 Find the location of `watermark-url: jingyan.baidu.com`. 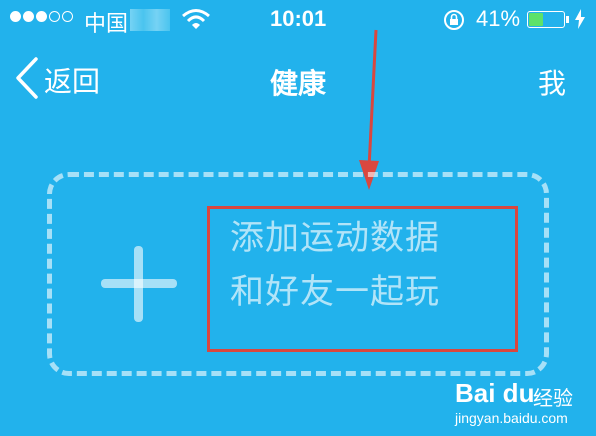

watermark-url: jingyan.baidu.com is located at coordinates (511, 418).